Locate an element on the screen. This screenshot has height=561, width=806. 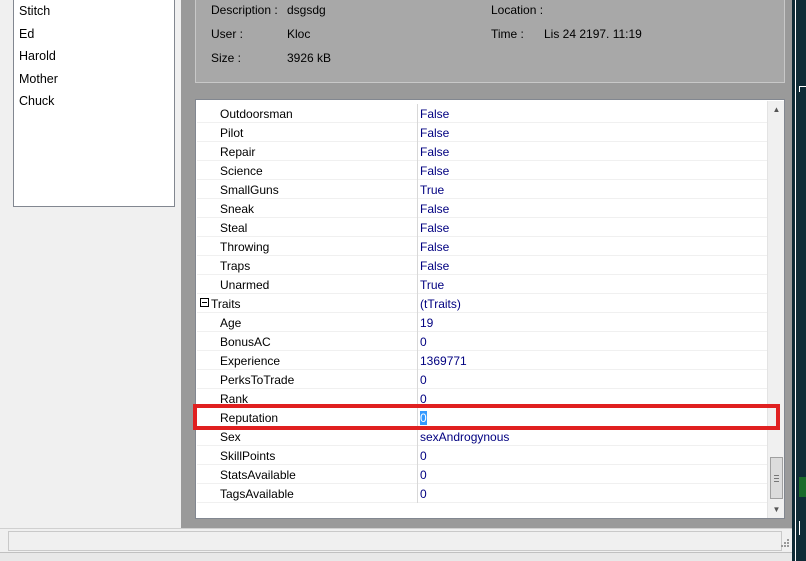
property-row: SmallGuns True is located at coordinates (482, 189).